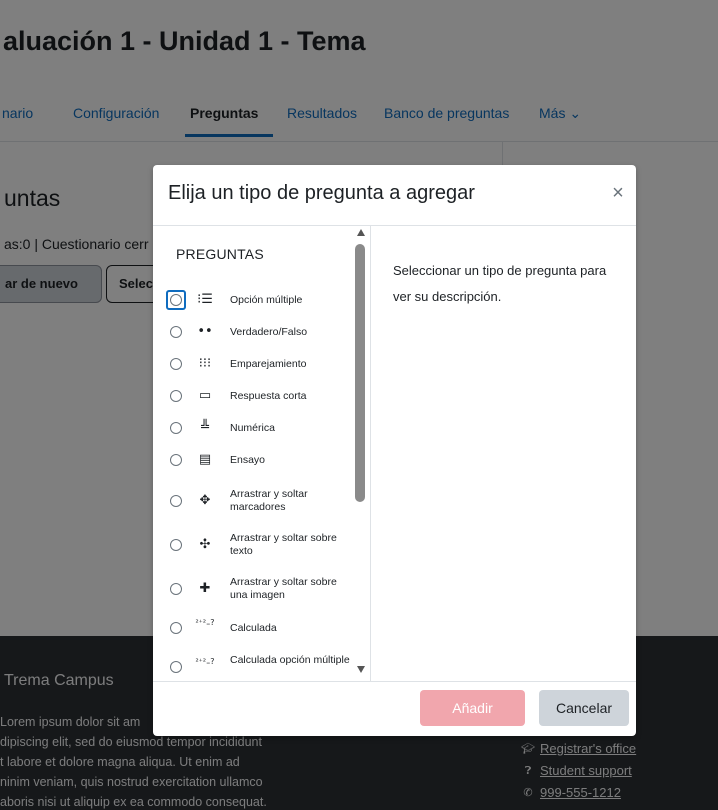 Image resolution: width=718 pixels, height=810 pixels. What do you see at coordinates (618, 194) in the screenshot?
I see `close-icon: ×` at bounding box center [618, 194].